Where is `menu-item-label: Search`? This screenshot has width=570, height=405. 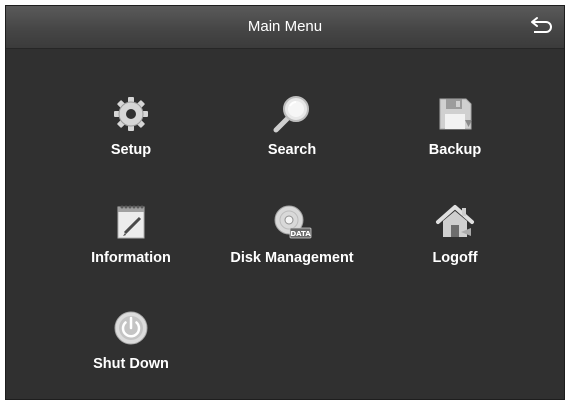
menu-item-label: Search is located at coordinates (292, 150).